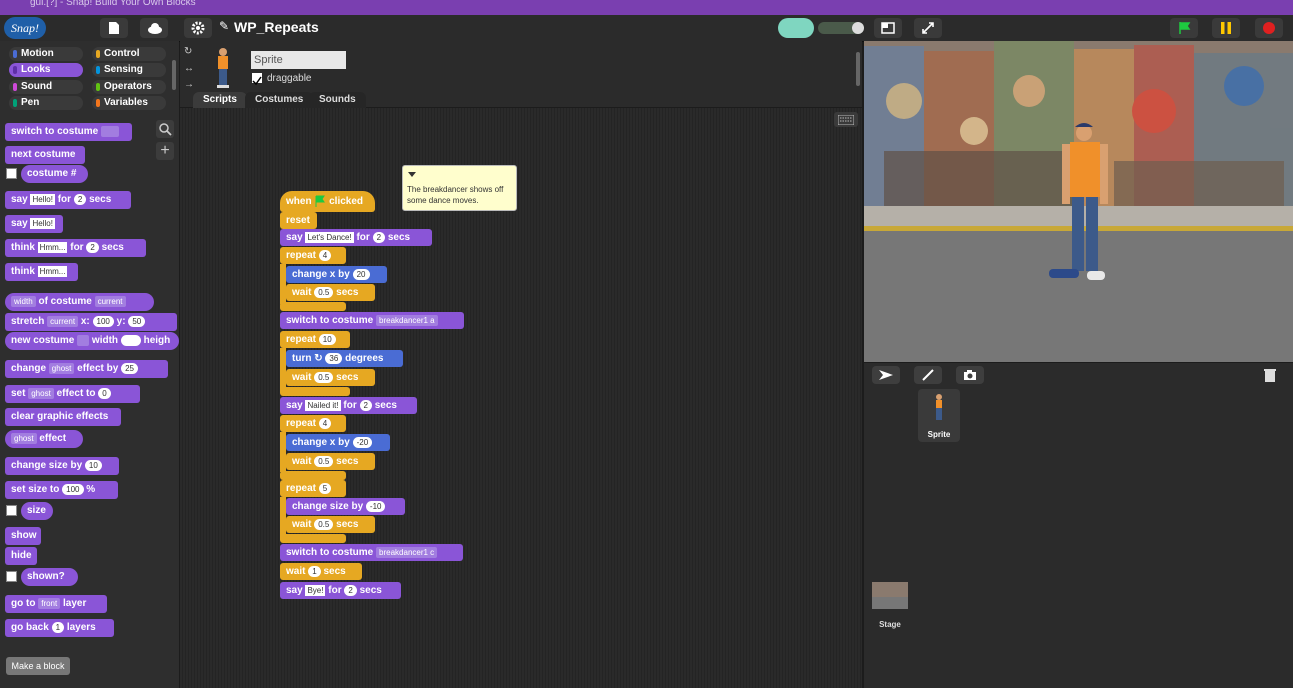 Image resolution: width=1293 pixels, height=688 pixels. Describe the element at coordinates (313, 488) in the screenshot. I see `repeat-block: repeat 5` at that location.